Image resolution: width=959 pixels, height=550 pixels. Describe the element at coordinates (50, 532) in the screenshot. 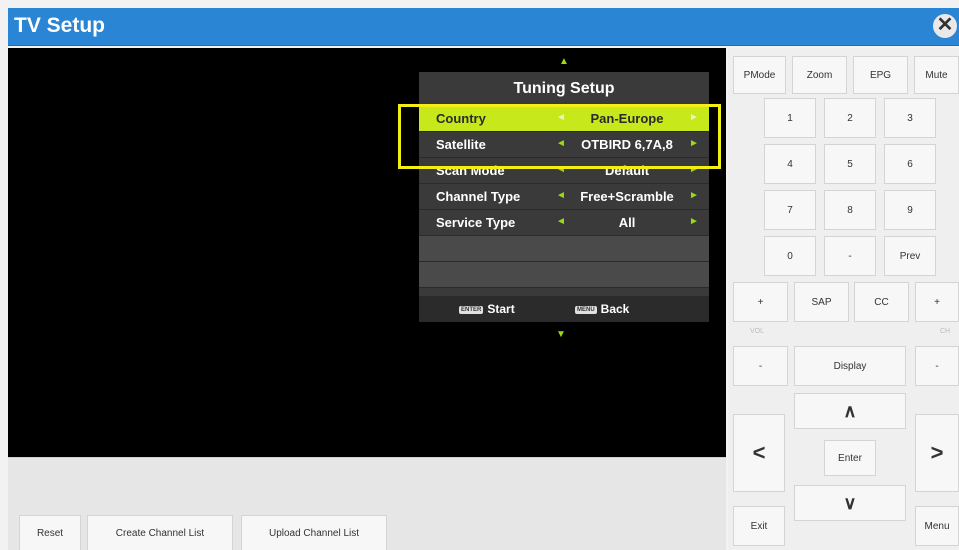

I see `reset-button: Reset` at that location.